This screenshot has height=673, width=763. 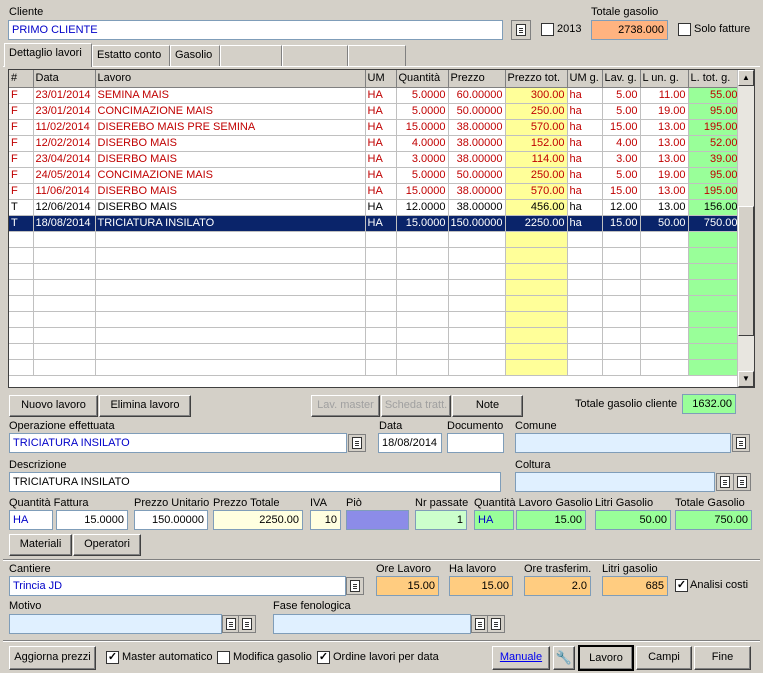 What do you see at coordinates (714, 111) in the screenshot?
I see `table-cell: 95.00` at bounding box center [714, 111].